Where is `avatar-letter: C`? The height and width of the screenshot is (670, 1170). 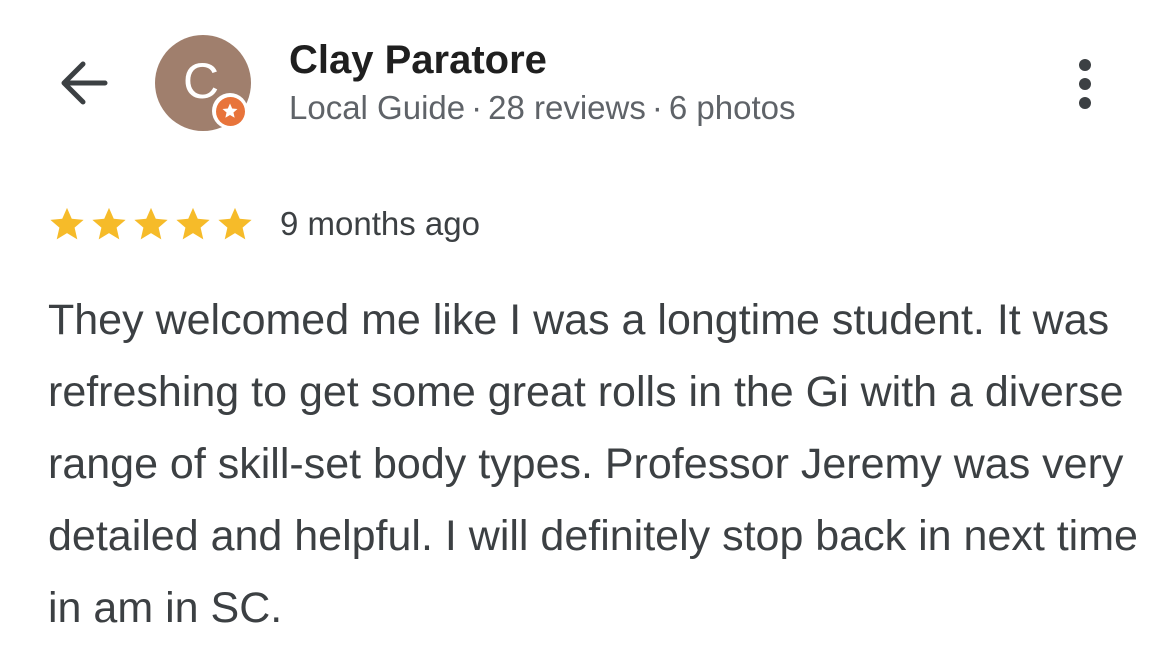
avatar-letter: C is located at coordinates (201, 81).